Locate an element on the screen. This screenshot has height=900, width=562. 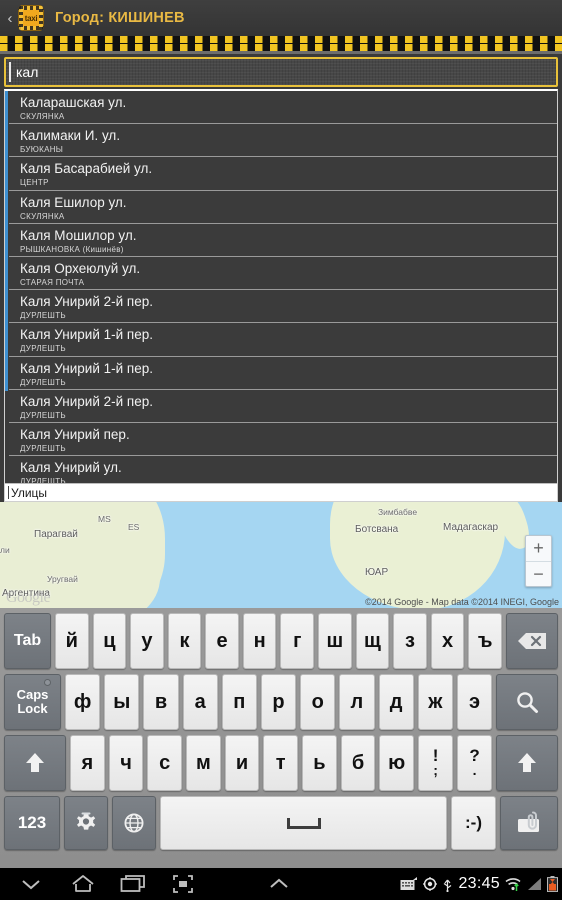
key-р: р is located at coordinates (278, 702).